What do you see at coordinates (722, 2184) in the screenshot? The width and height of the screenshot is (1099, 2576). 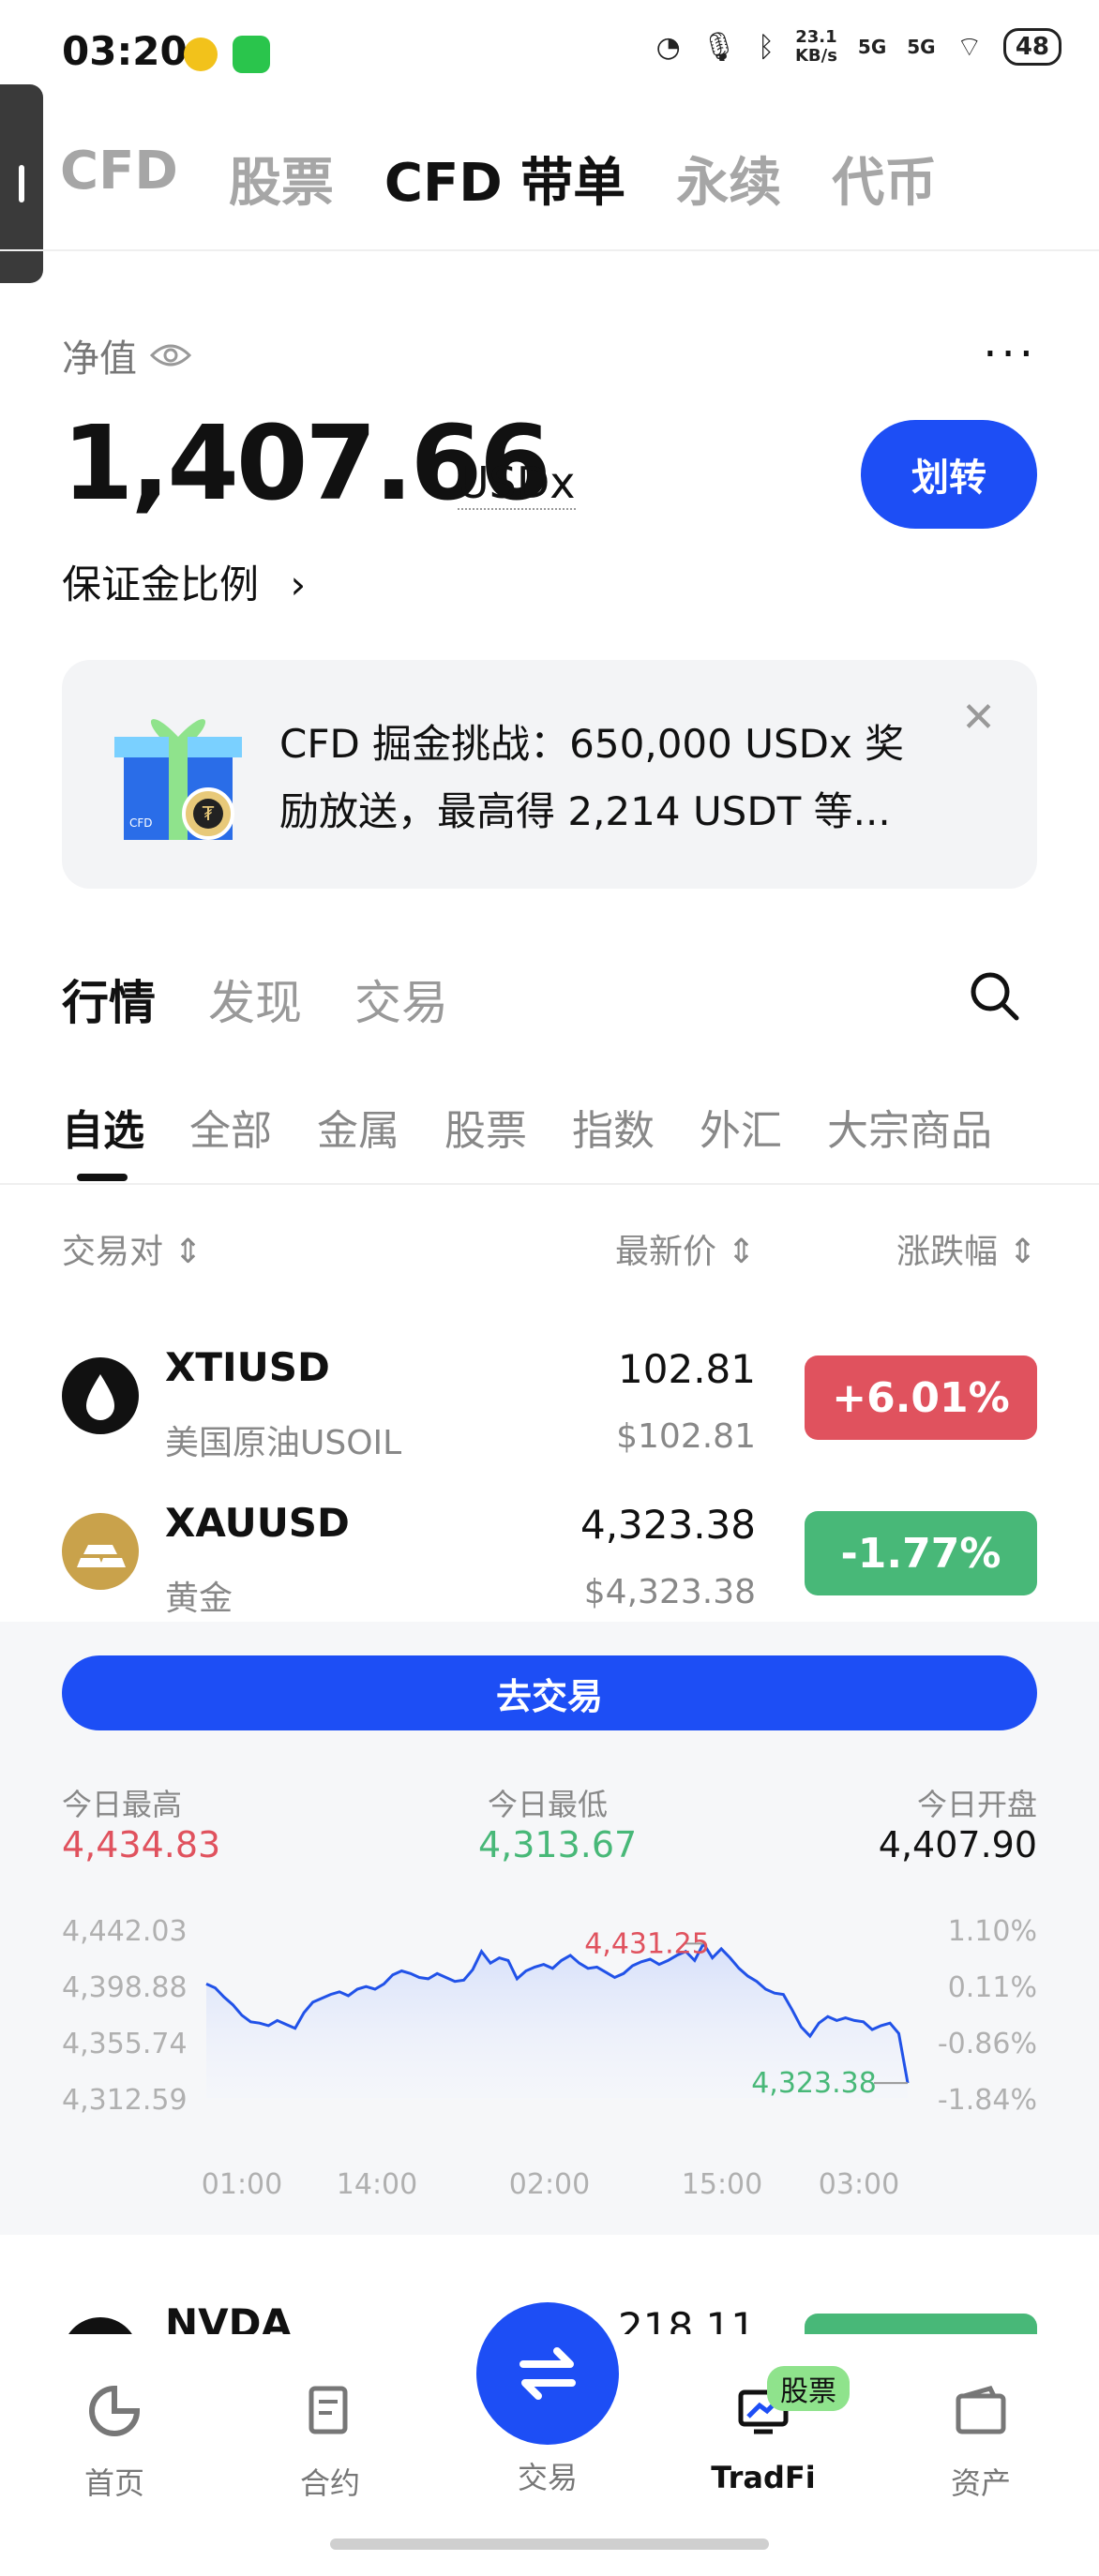 I see `x-tick-label: 15:00` at bounding box center [722, 2184].